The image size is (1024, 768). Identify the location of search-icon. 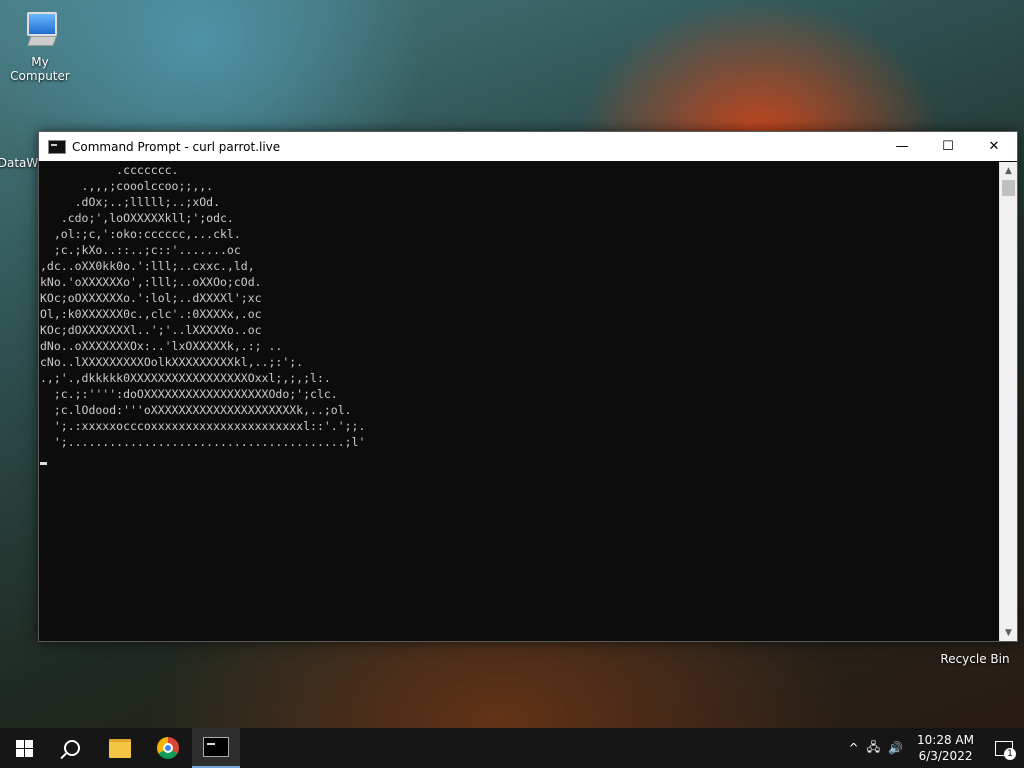
(72, 748).